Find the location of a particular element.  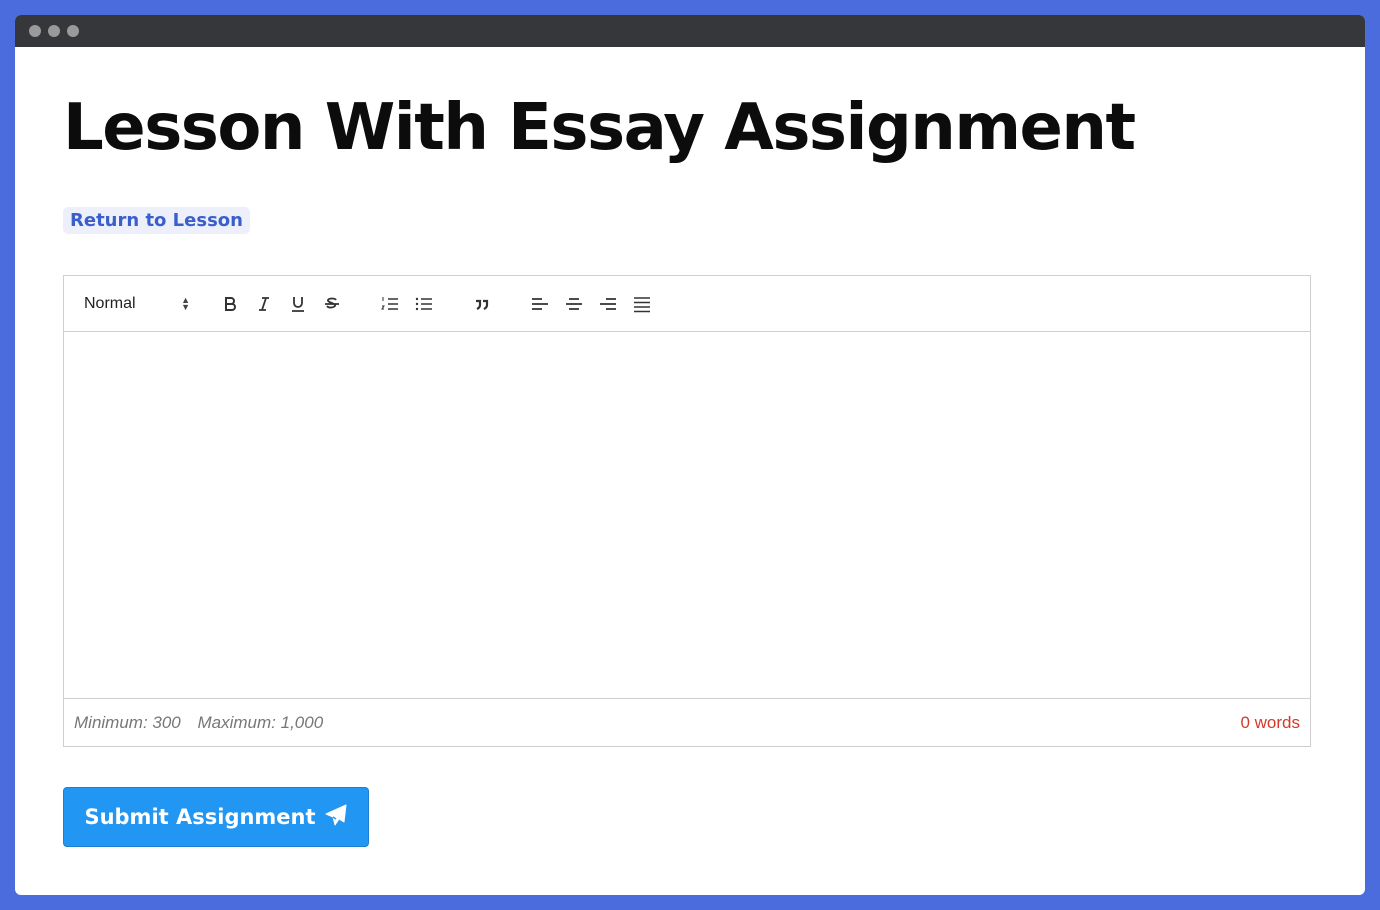

minimum-words: Minimum: 300 is located at coordinates (127, 722).